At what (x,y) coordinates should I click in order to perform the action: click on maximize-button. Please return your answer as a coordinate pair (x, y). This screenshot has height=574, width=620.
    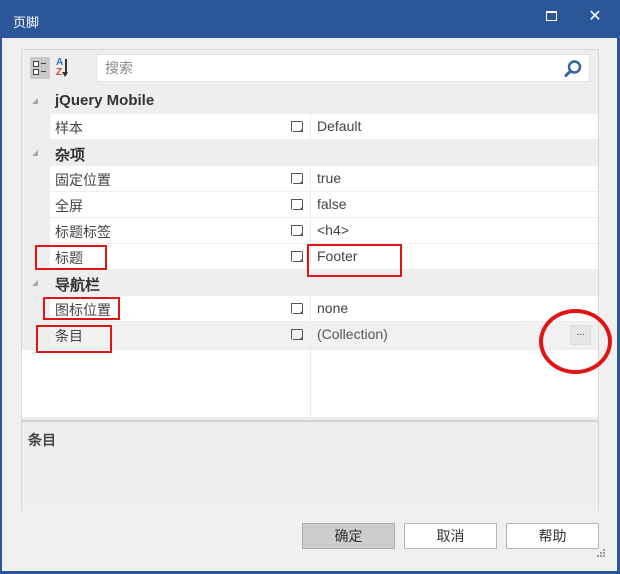
    Looking at the image, I should click on (551, 16).